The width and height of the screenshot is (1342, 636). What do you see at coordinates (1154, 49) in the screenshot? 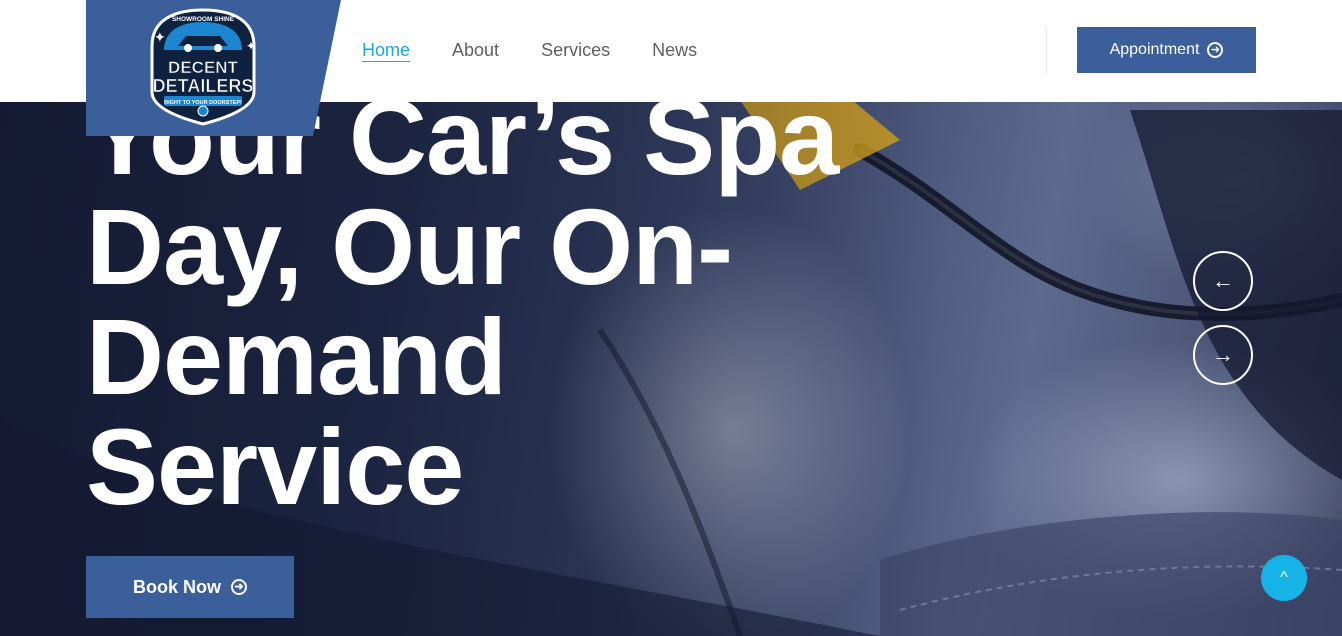
I see `appointment-label: Appointment` at bounding box center [1154, 49].